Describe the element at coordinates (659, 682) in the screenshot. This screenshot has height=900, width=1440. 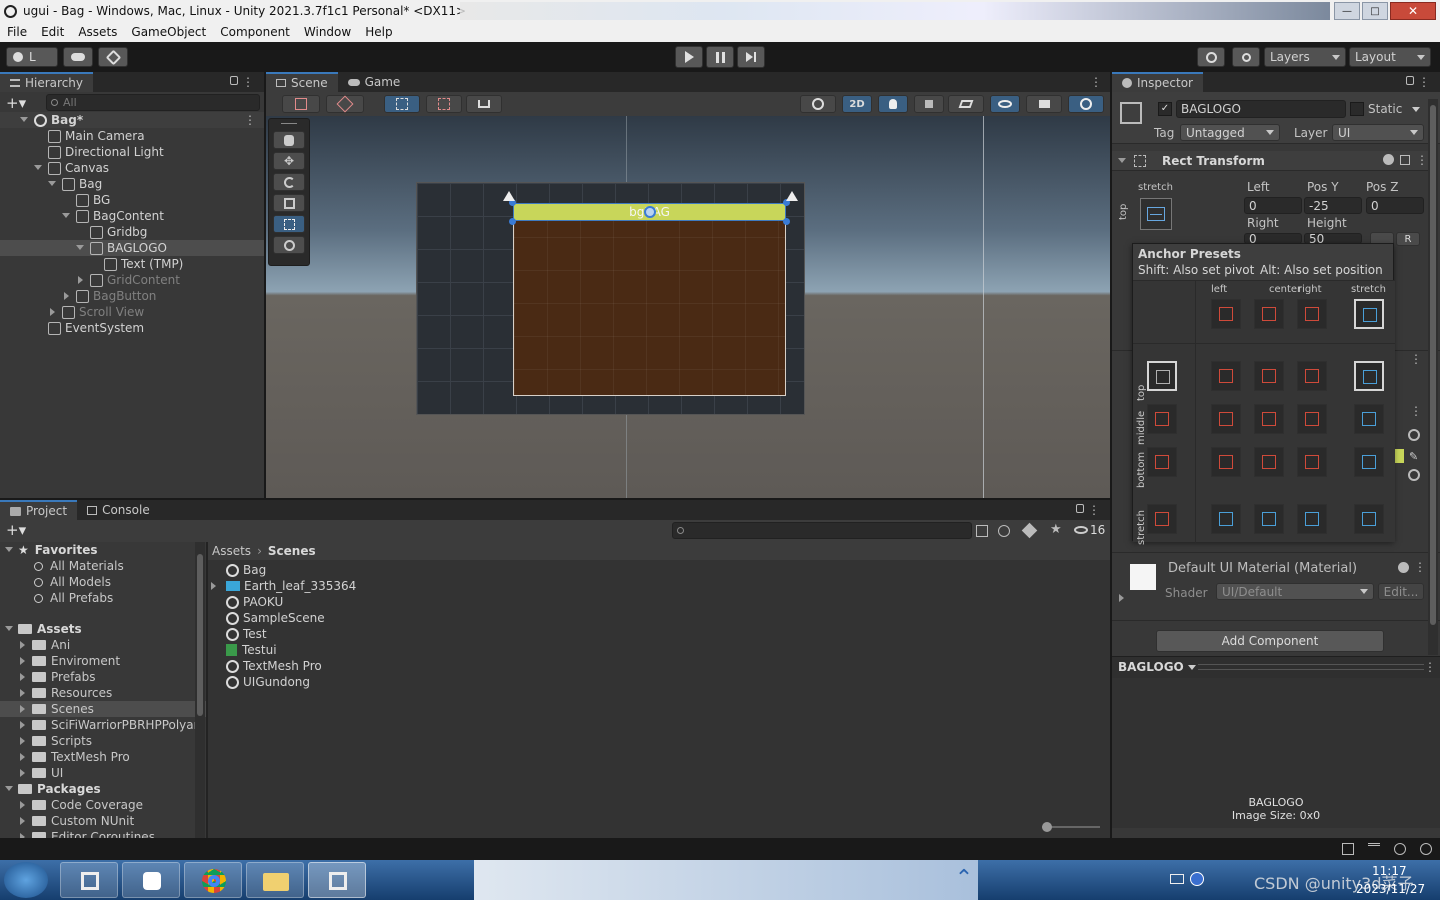
I see `asset-file-item: UIGundong` at that location.